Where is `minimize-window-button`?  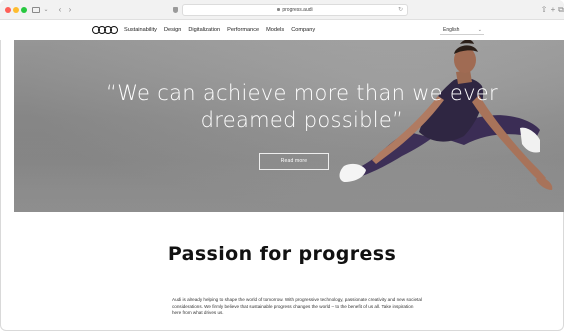 minimize-window-button is located at coordinates (16, 10).